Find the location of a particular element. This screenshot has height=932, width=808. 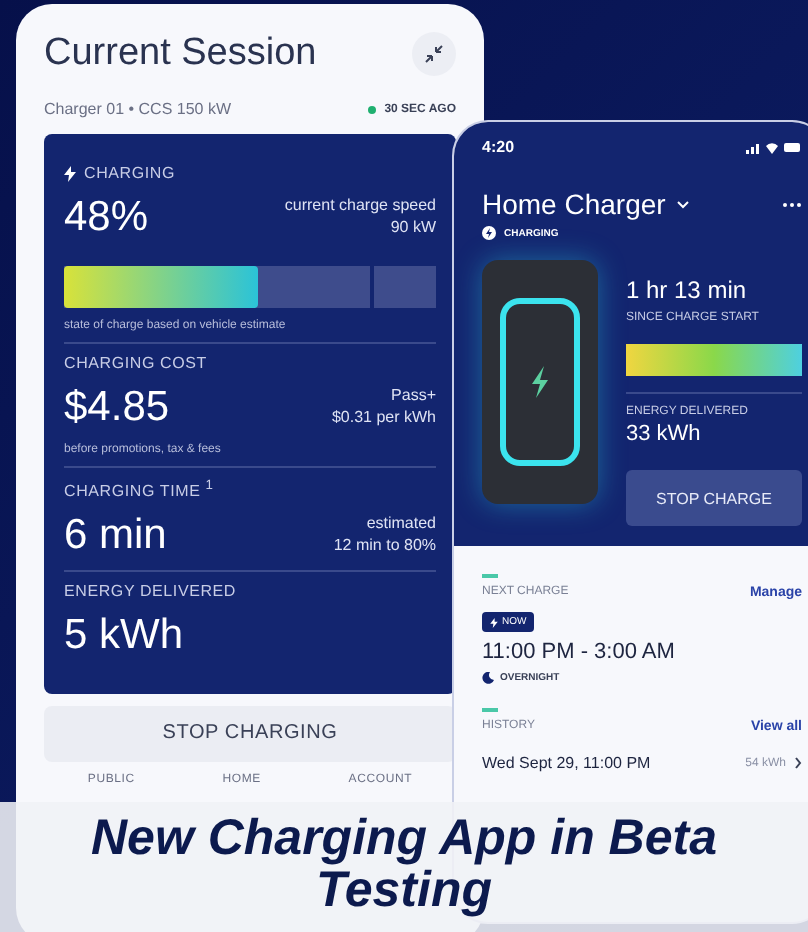

status-icons is located at coordinates (774, 147).